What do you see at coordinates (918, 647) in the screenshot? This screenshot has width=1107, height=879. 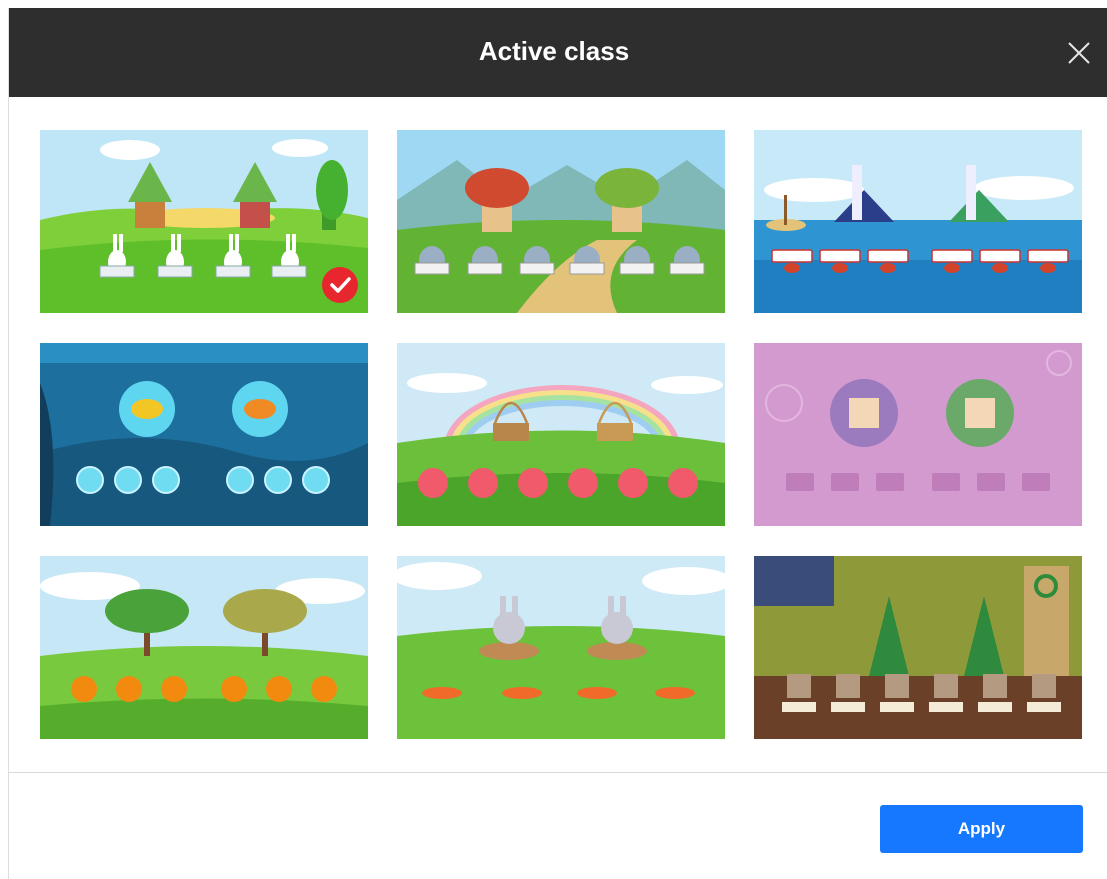 I see `theme-tile-christmas` at bounding box center [918, 647].